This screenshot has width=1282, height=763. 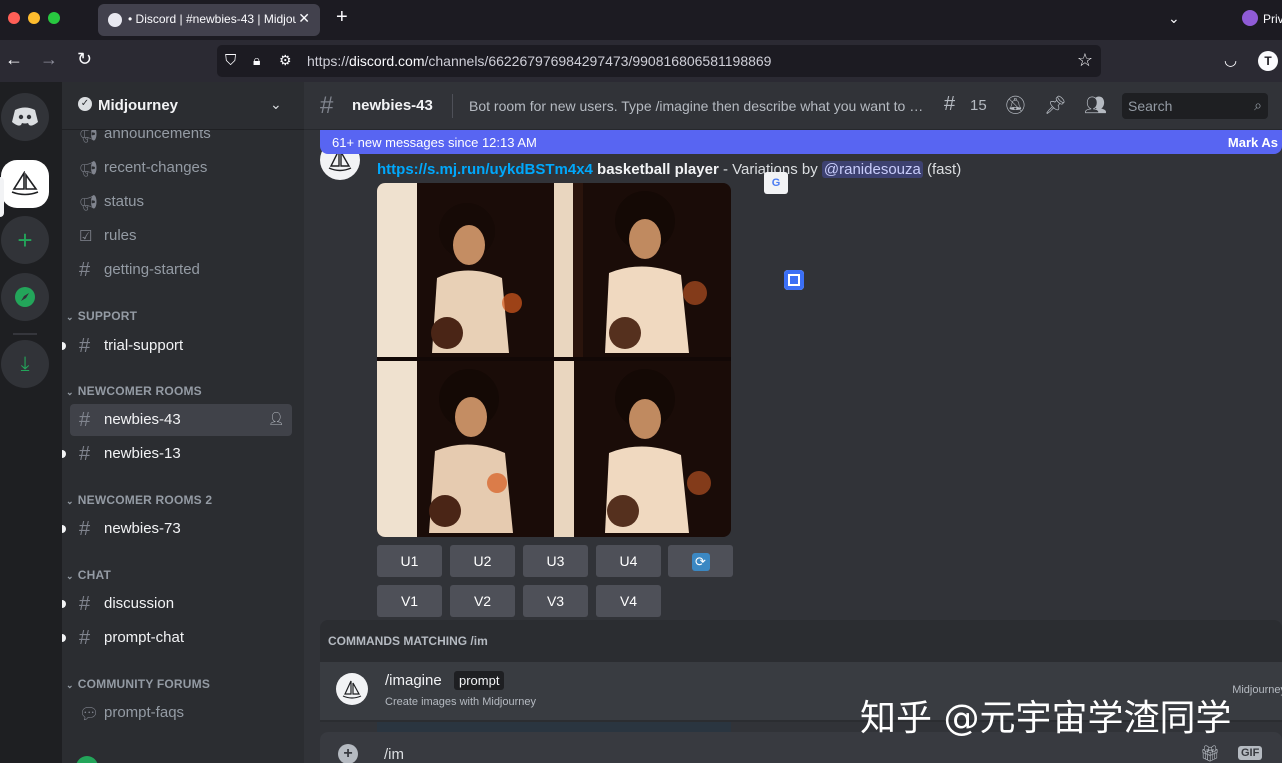 I want to click on upscale-1-button: U1, so click(x=409, y=561).